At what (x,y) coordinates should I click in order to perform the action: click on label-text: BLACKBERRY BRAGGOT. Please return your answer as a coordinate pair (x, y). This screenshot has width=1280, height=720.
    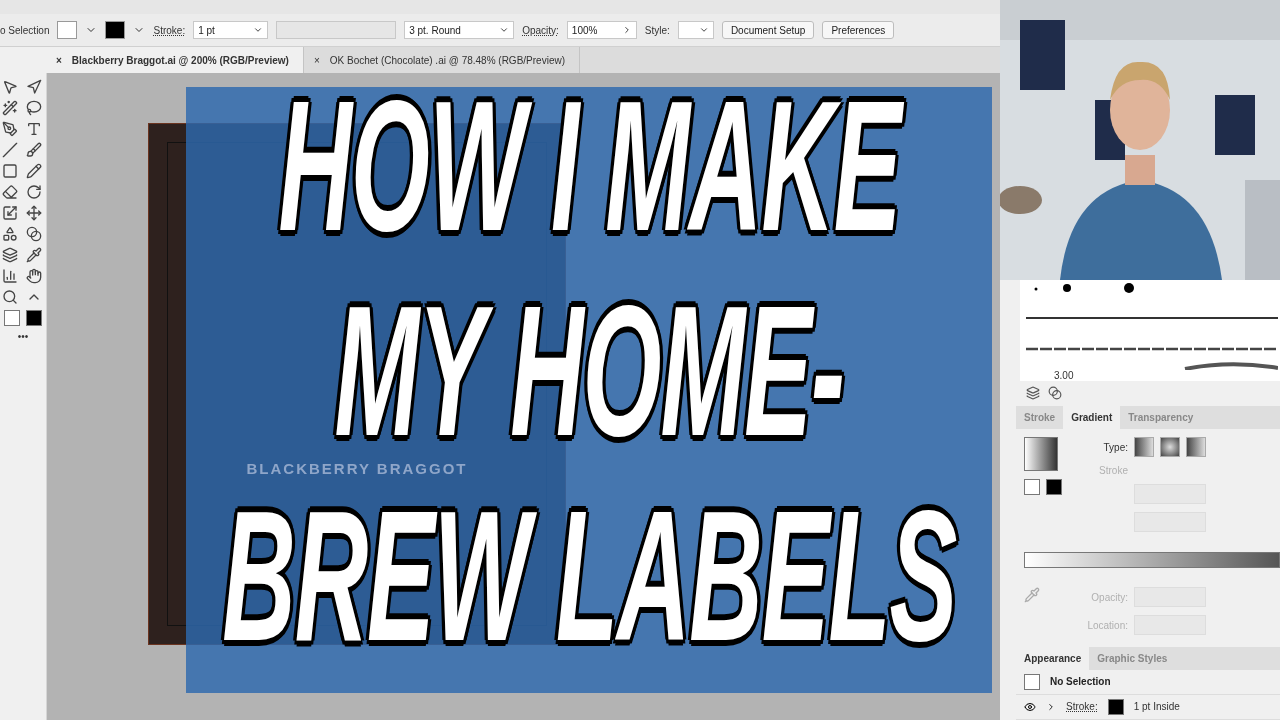
    Looking at the image, I should click on (357, 468).